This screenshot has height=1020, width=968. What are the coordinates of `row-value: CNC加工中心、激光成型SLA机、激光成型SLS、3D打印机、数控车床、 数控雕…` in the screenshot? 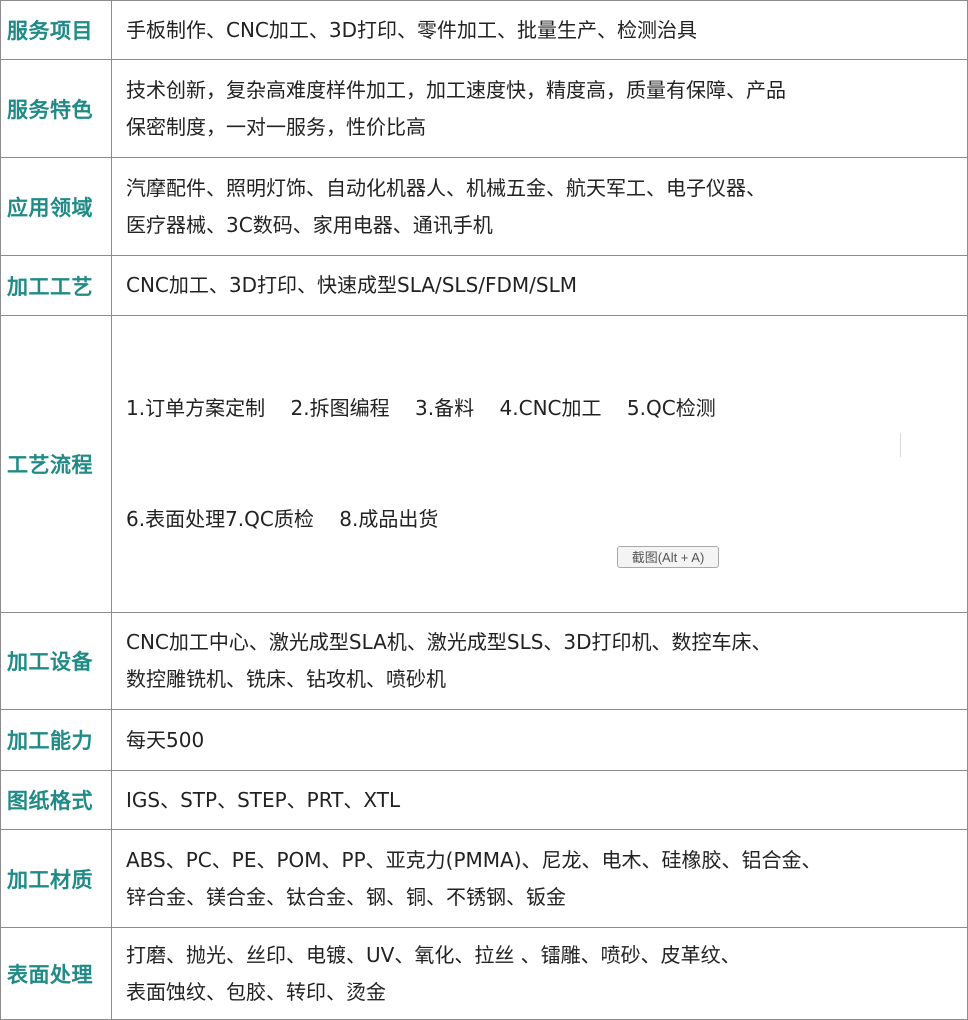 It's located at (539, 661).